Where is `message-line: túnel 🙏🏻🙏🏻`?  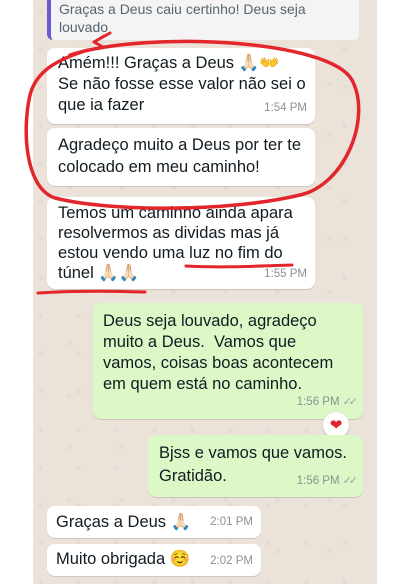 message-line: túnel 🙏🏻🙏🏻 is located at coordinates (99, 273).